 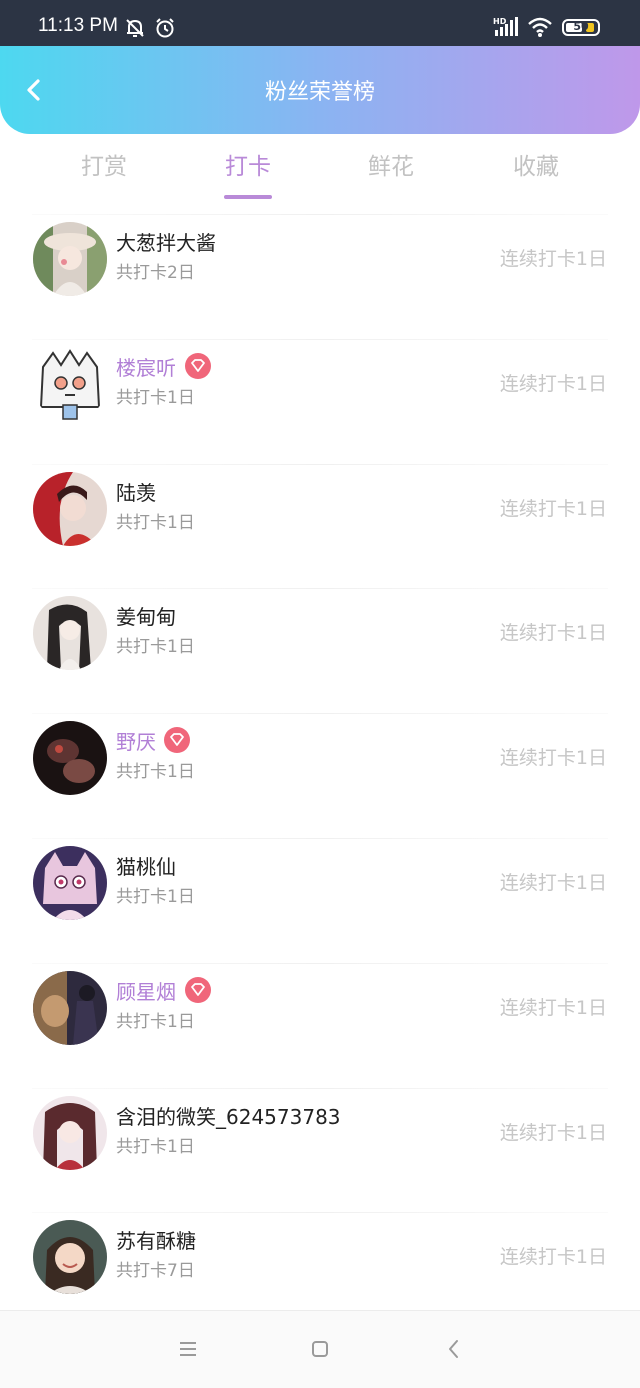 What do you see at coordinates (320, 1150) in the screenshot?
I see `list-item: 含泪的微笑_624573783 共打卡1日 连续打卡1日` at bounding box center [320, 1150].